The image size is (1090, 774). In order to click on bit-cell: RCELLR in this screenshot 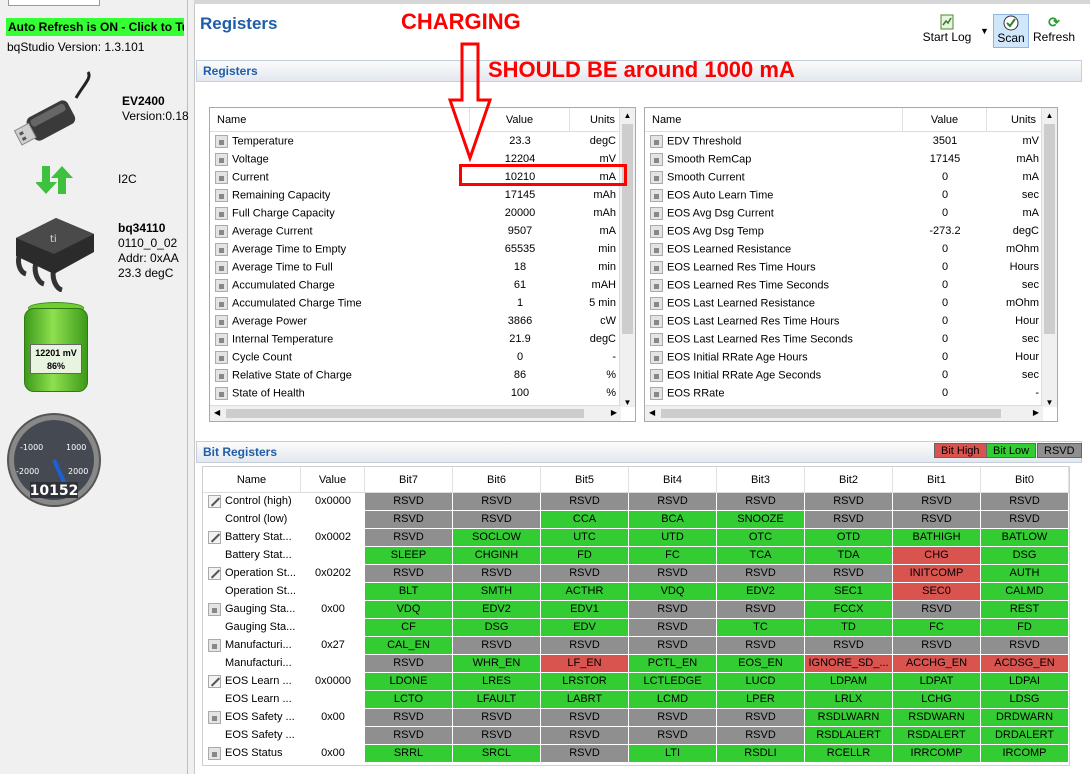, I will do `click(849, 754)`.